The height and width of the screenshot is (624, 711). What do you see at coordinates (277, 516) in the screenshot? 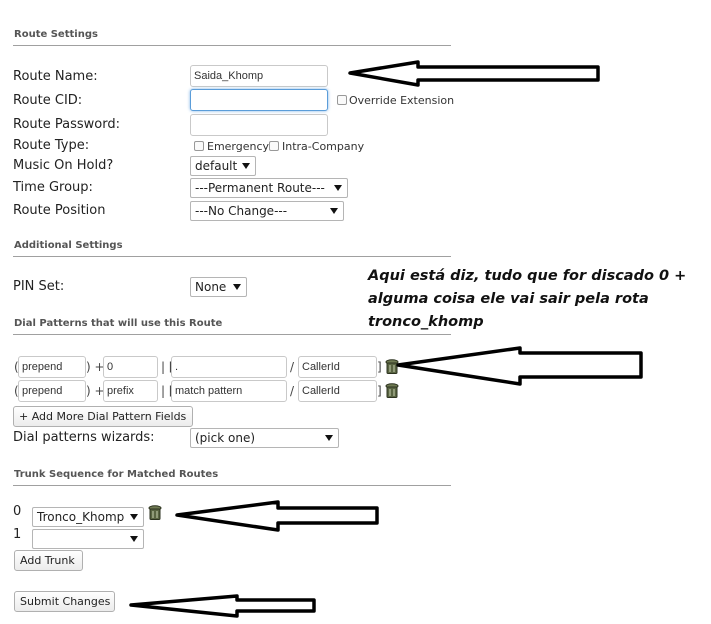
I see `arrow-trunk` at bounding box center [277, 516].